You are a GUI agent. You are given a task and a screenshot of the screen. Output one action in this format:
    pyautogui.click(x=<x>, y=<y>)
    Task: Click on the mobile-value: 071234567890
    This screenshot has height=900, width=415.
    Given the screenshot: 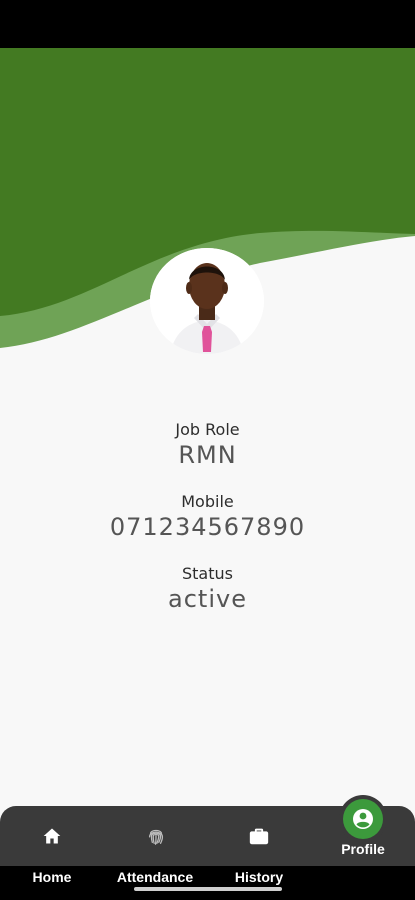 What is the action you would take?
    pyautogui.click(x=207, y=527)
    